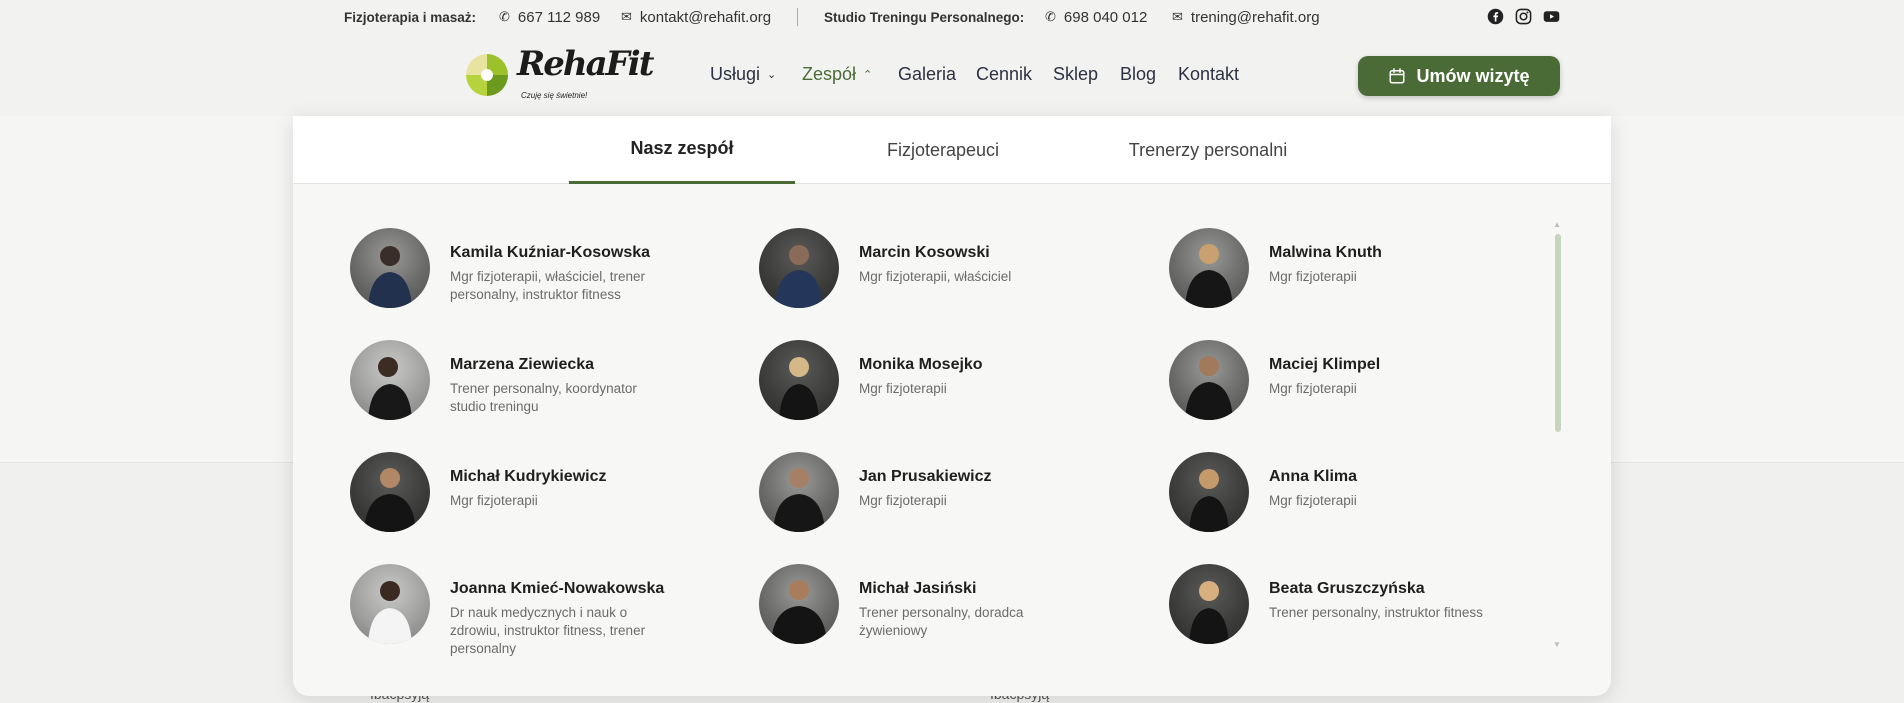  Describe the element at coordinates (1325, 364) in the screenshot. I see `member-name: Maciej Klimpel` at that location.